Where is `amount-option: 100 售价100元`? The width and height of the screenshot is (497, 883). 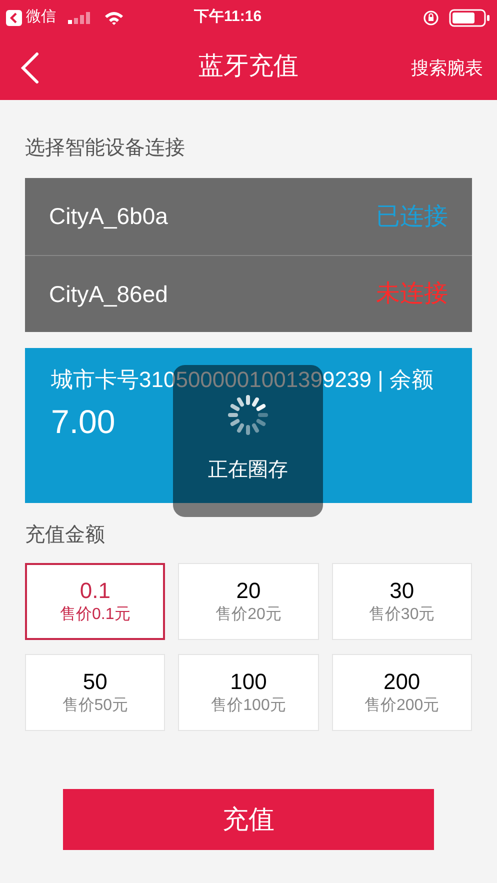 amount-option: 100 售价100元 is located at coordinates (248, 692).